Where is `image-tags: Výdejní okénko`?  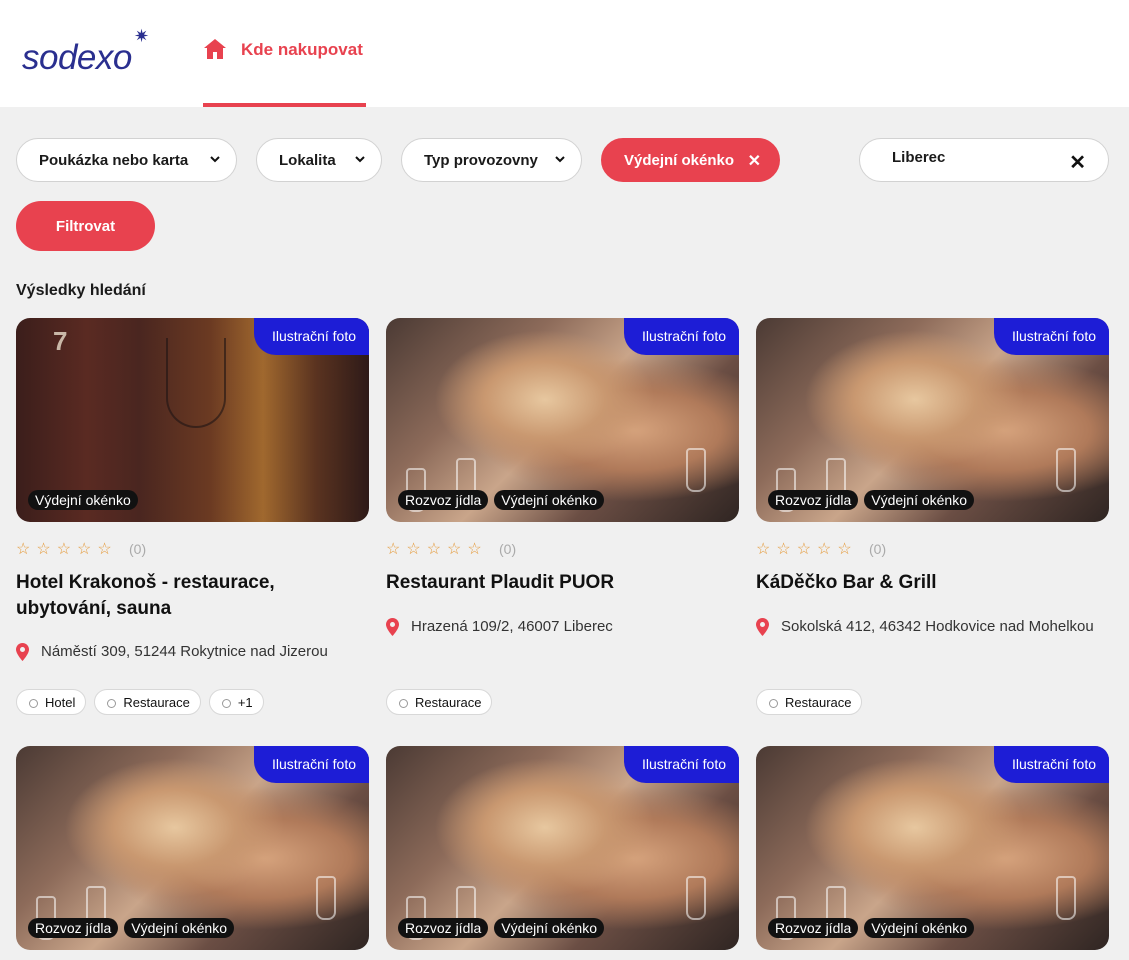 image-tags: Výdejní okénko is located at coordinates (83, 500).